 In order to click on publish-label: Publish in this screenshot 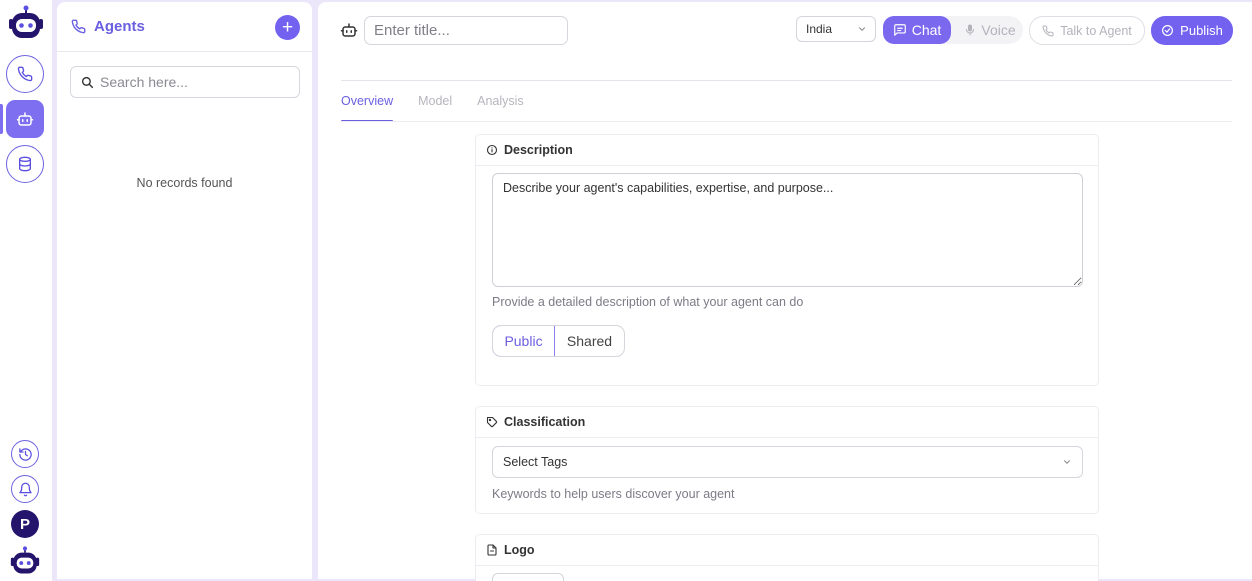, I will do `click(1201, 30)`.